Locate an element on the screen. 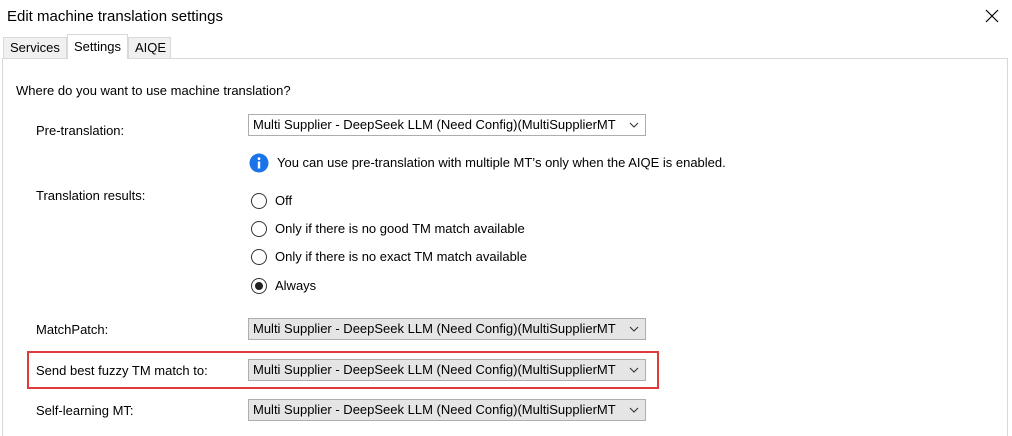 The height and width of the screenshot is (436, 1012). window-title: Edit machine translation settings is located at coordinates (115, 16).